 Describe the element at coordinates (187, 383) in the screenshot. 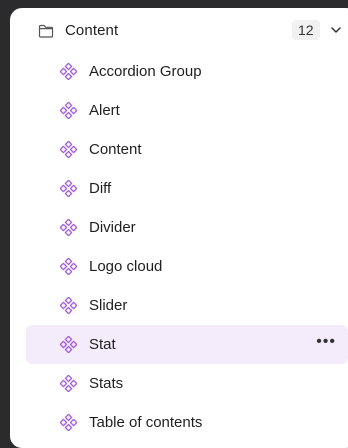

I see `component-item-stats: Stats` at that location.